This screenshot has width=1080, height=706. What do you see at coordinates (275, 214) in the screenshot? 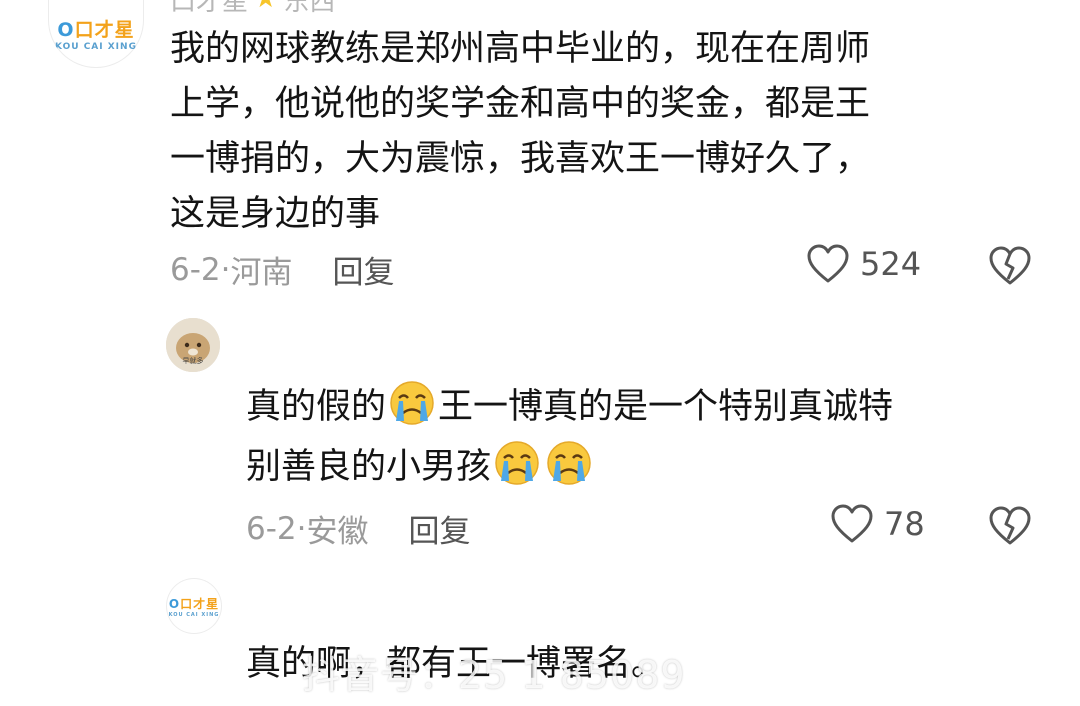
I see `comment-line: 这是身边的事` at bounding box center [275, 214].